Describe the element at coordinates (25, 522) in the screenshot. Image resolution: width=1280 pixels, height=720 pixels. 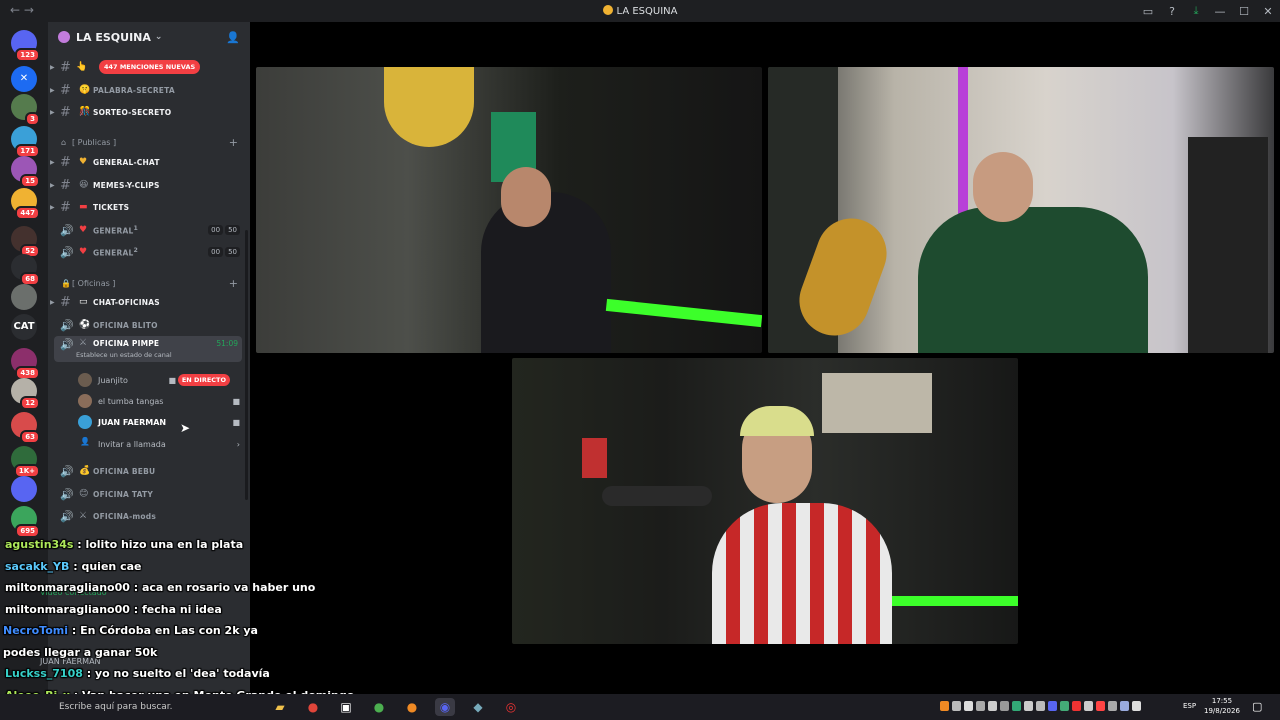
I see `server-icon: 695` at that location.